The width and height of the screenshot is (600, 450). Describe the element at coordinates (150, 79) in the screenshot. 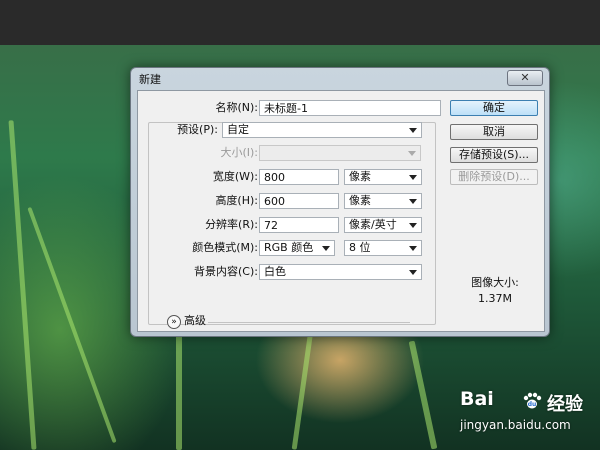

I see `dialog-title: 新建` at that location.